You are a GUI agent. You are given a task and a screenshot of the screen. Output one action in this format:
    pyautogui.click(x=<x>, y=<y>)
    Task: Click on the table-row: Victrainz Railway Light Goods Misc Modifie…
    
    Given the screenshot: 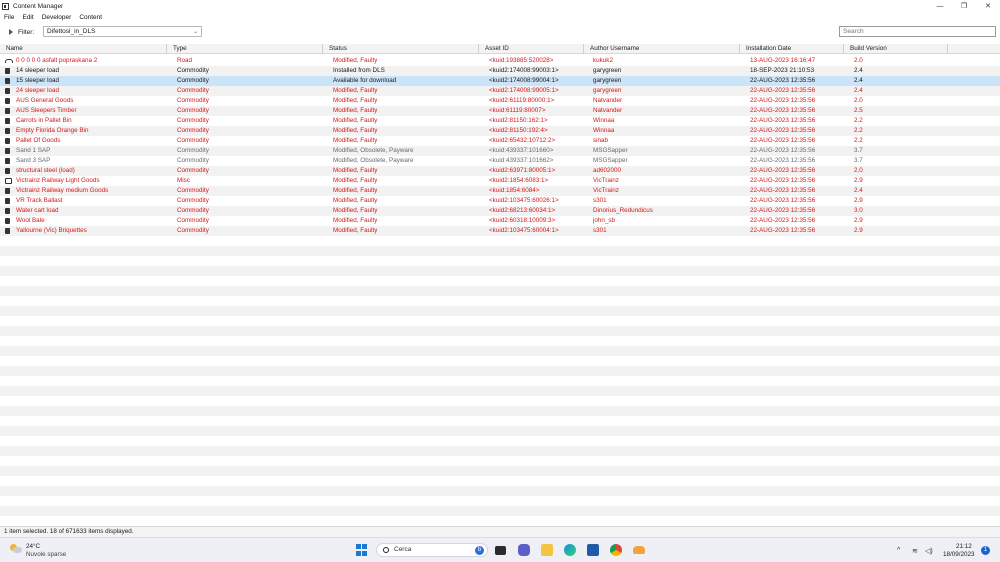 What is the action you would take?
    pyautogui.click(x=500, y=181)
    